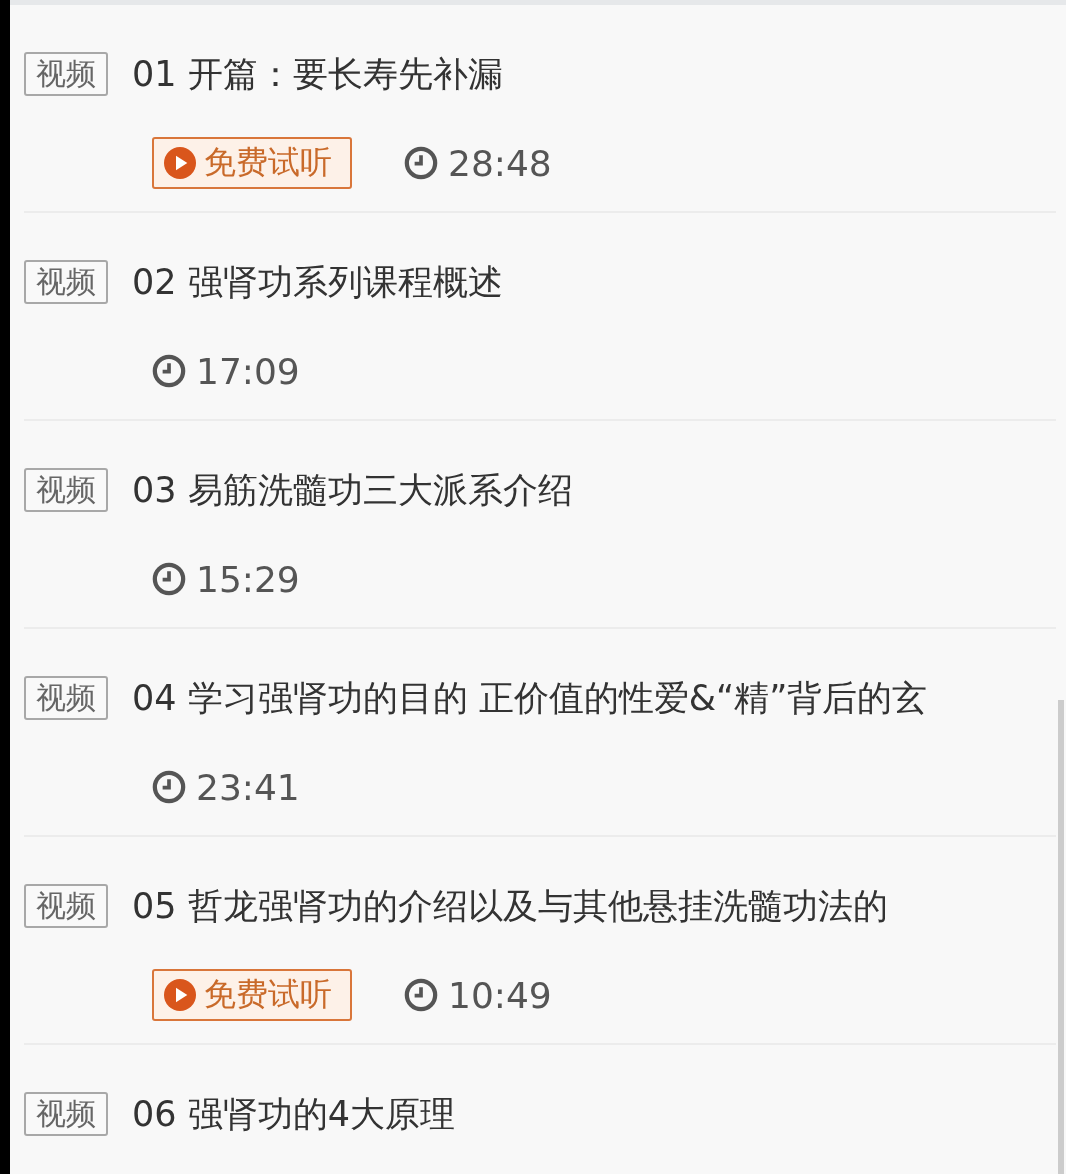 This screenshot has width=1066, height=1174. I want to click on duration: 10:49, so click(500, 995).